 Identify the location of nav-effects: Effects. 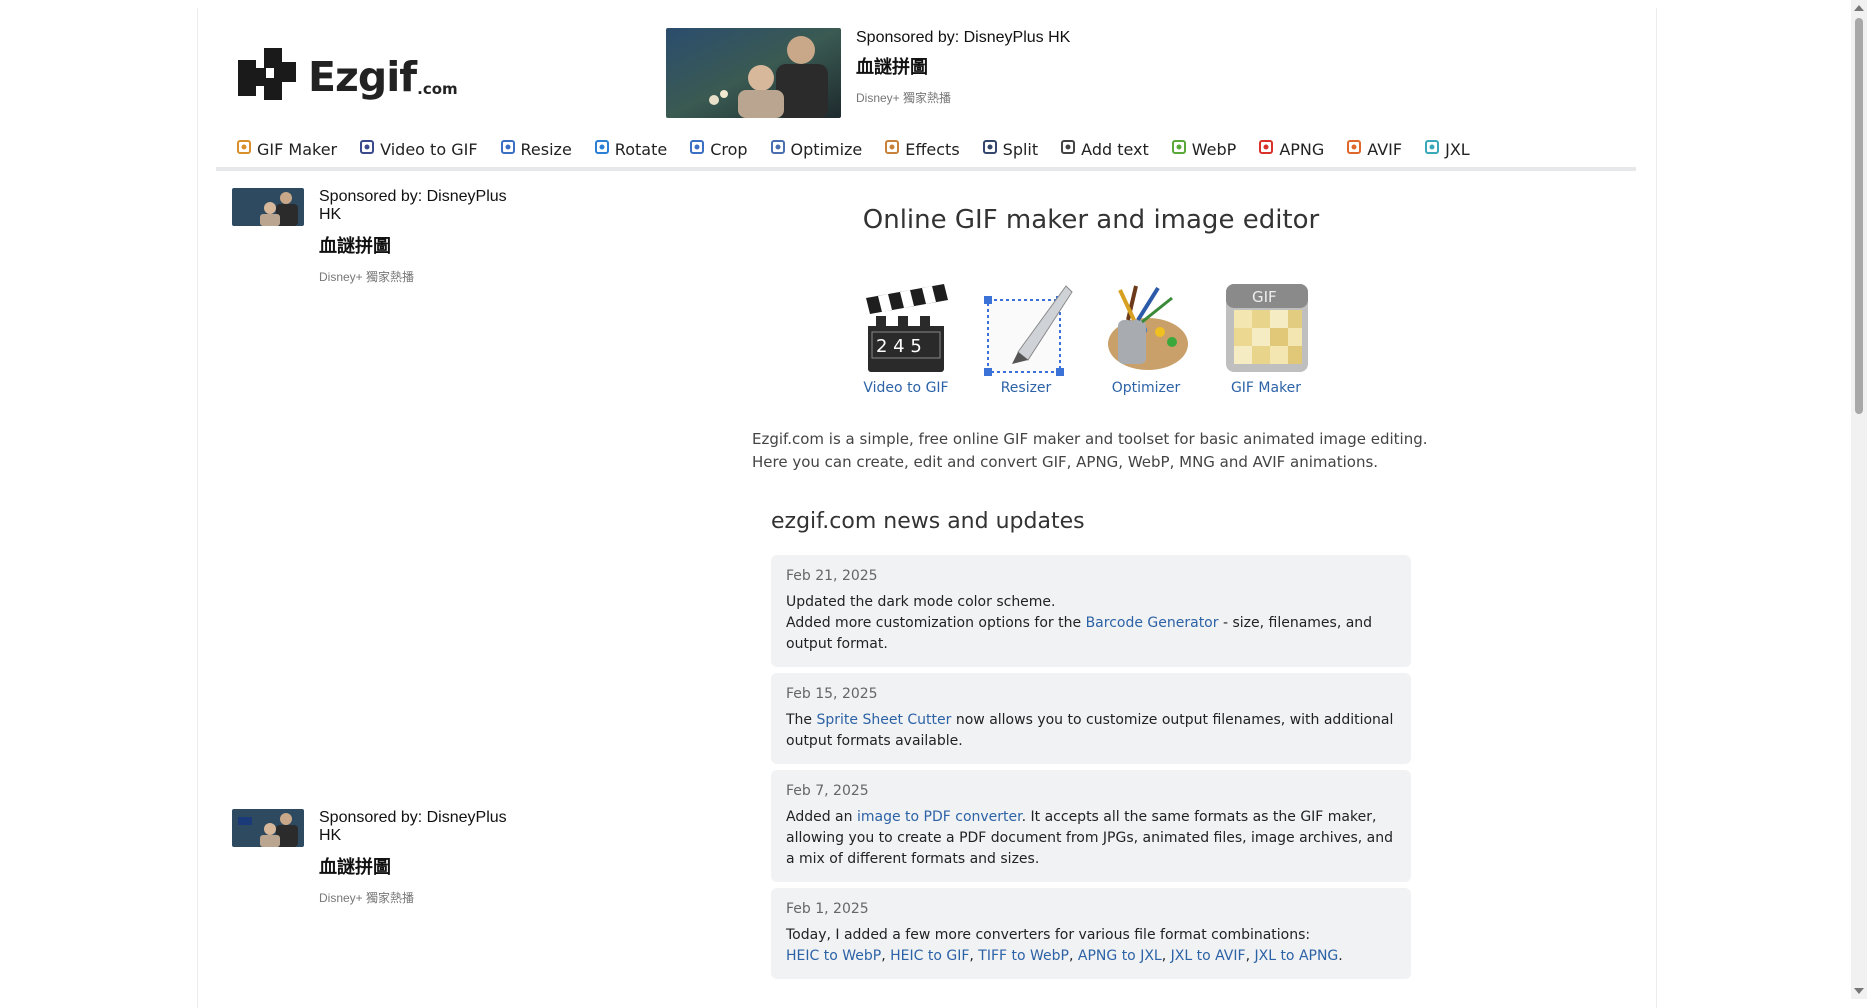
(922, 149).